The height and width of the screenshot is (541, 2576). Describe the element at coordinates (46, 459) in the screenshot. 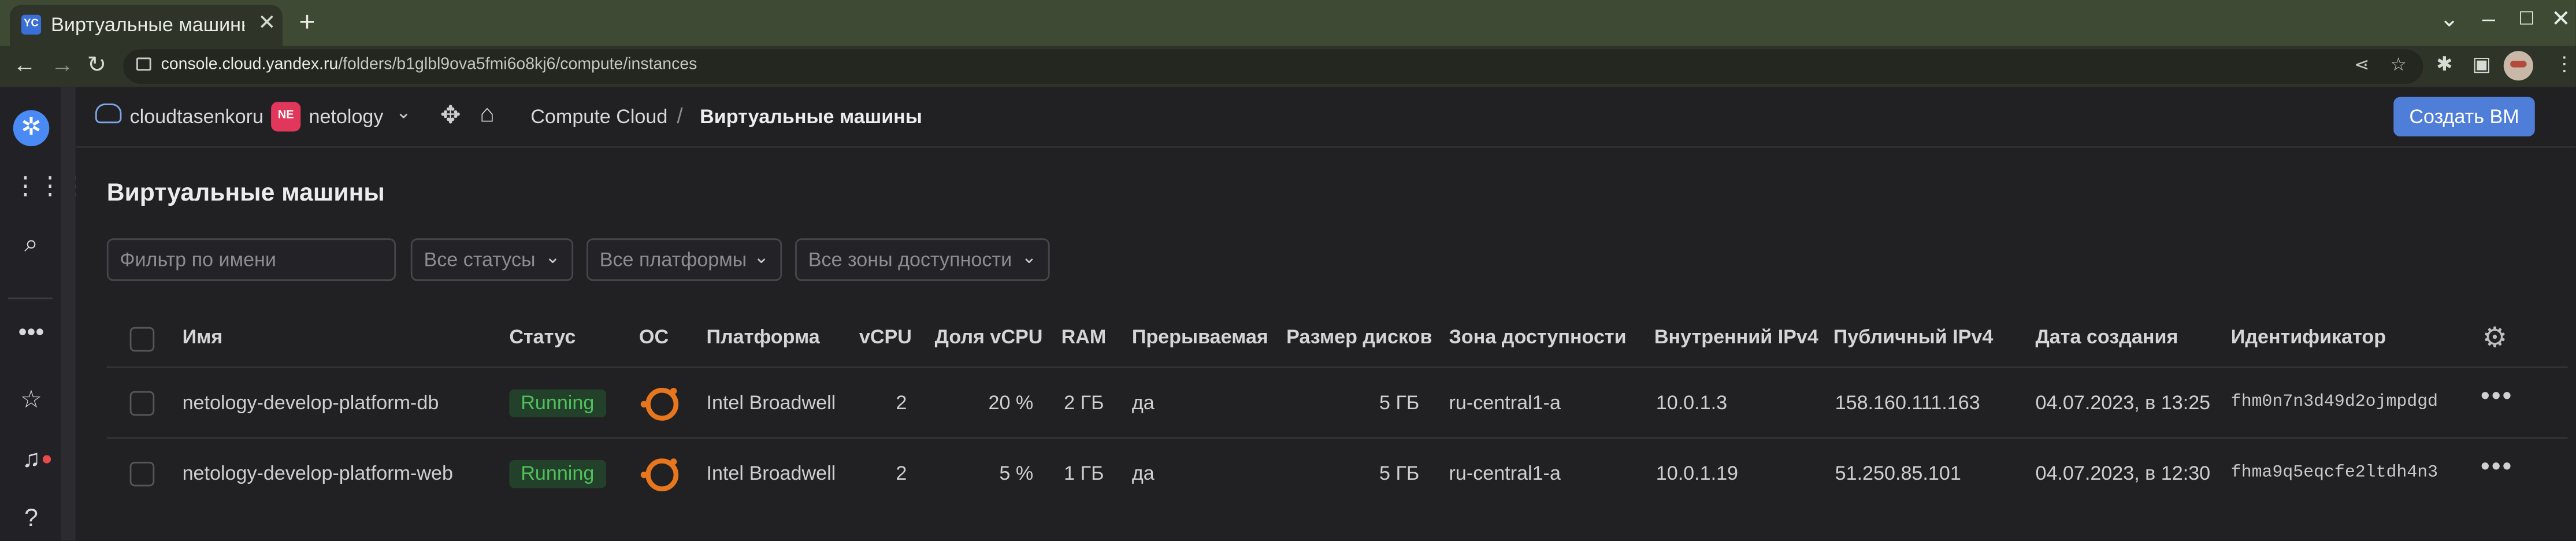

I see `notification-dot` at that location.